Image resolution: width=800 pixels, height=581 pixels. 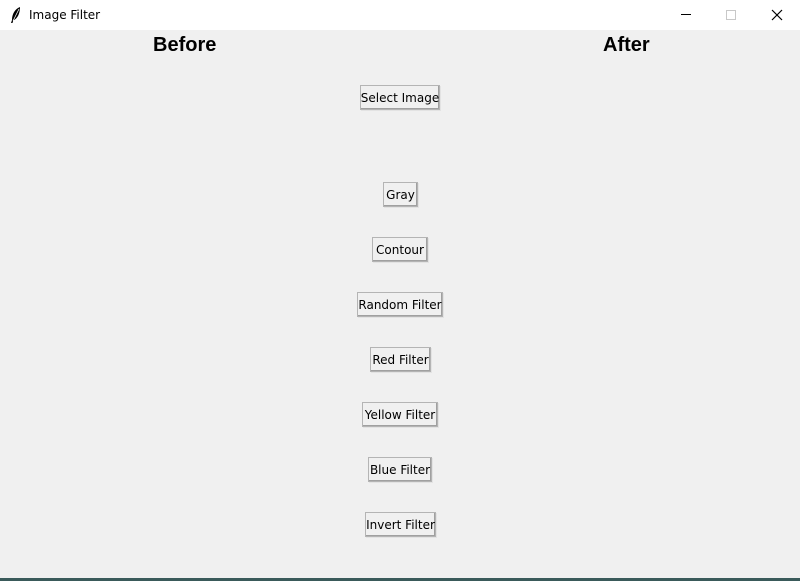 What do you see at coordinates (400, 359) in the screenshot?
I see `red-filter-button: Red Filter` at bounding box center [400, 359].